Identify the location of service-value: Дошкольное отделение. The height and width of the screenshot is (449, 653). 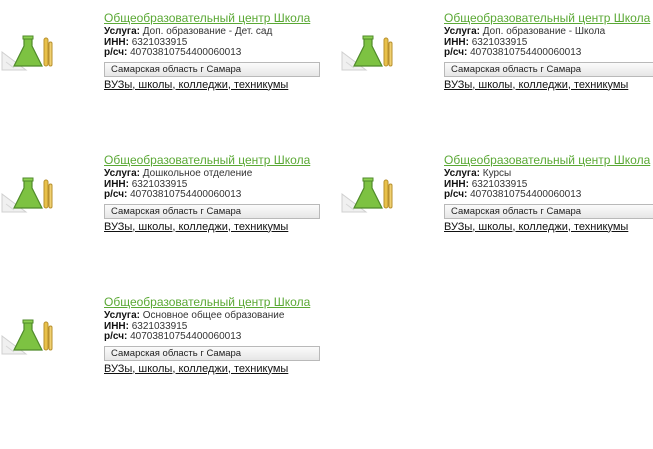
(197, 173).